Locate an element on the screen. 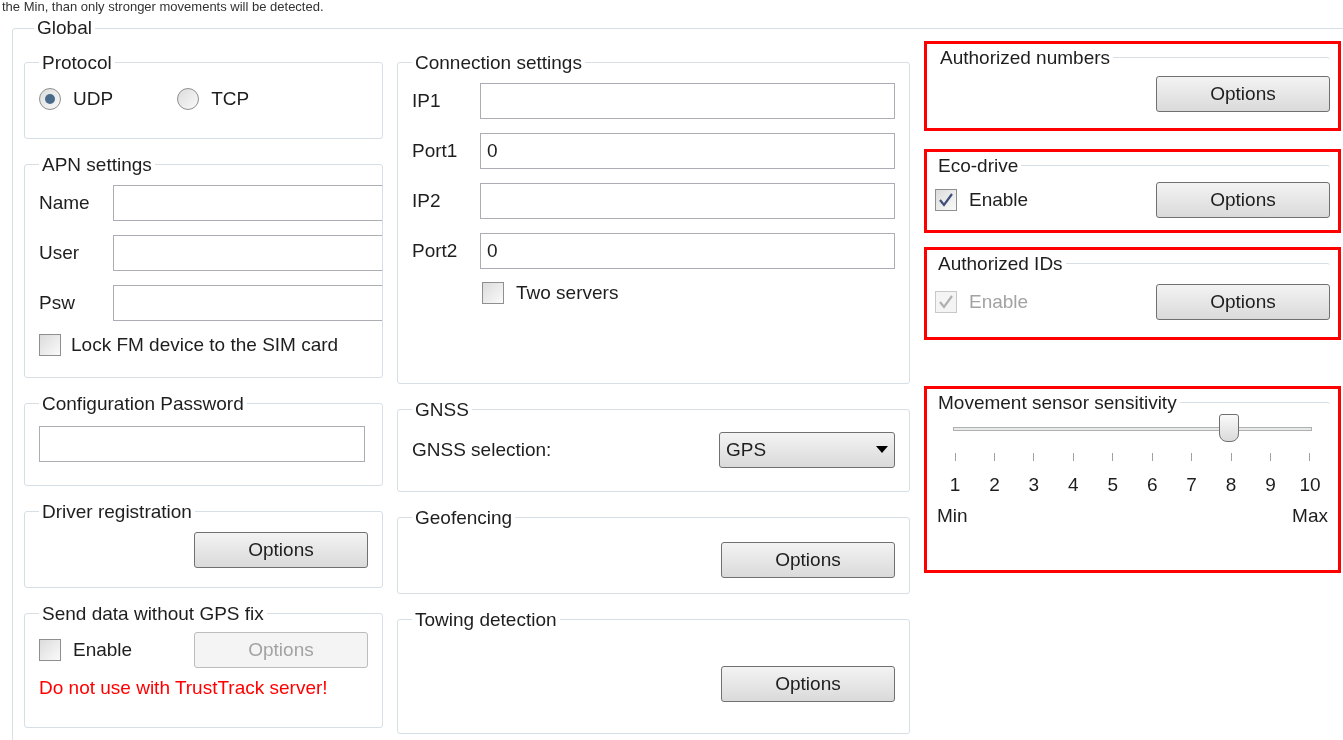 The height and width of the screenshot is (740, 1343). radio-label: TCP is located at coordinates (230, 99).